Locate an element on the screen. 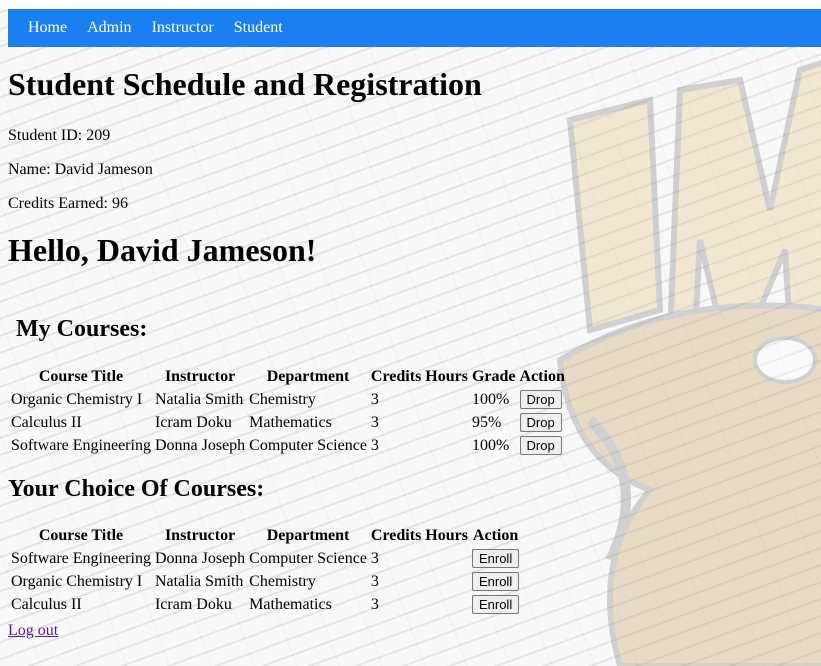 The height and width of the screenshot is (666, 821). col-grade: Grade is located at coordinates (493, 376).